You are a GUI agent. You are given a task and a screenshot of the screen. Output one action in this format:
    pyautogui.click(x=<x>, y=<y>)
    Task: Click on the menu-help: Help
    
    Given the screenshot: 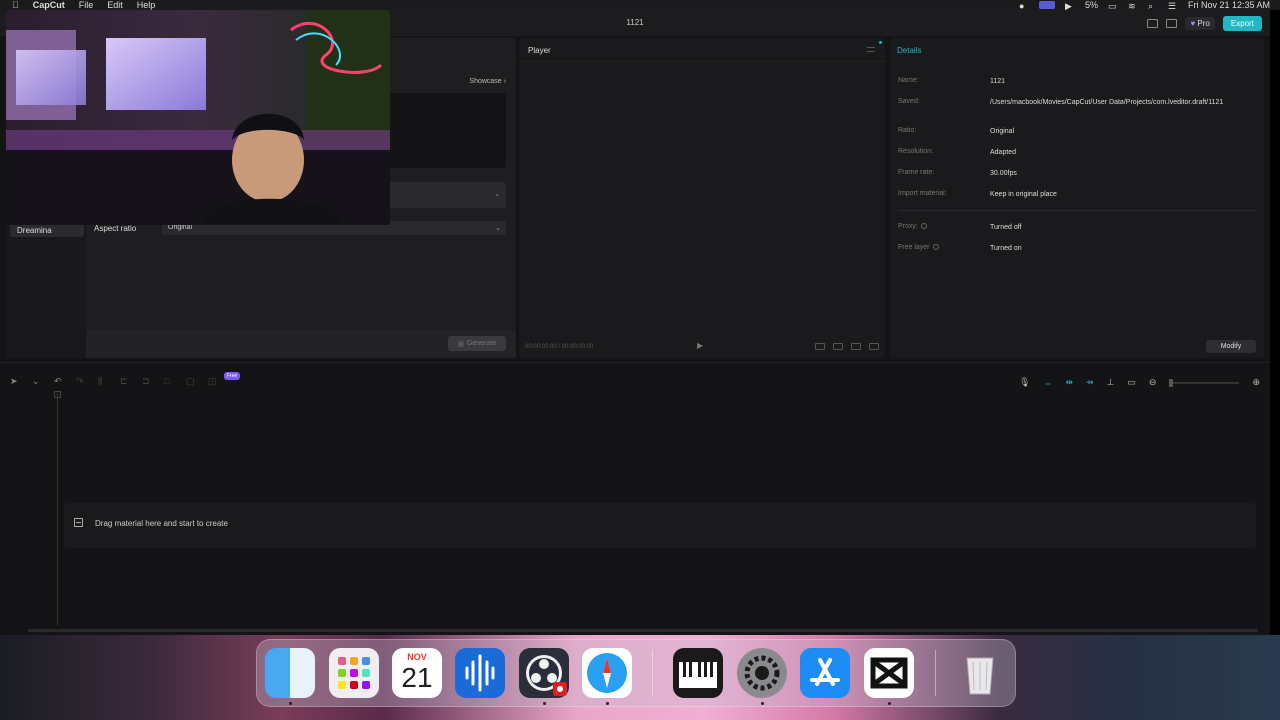 What is the action you would take?
    pyautogui.click(x=146, y=5)
    